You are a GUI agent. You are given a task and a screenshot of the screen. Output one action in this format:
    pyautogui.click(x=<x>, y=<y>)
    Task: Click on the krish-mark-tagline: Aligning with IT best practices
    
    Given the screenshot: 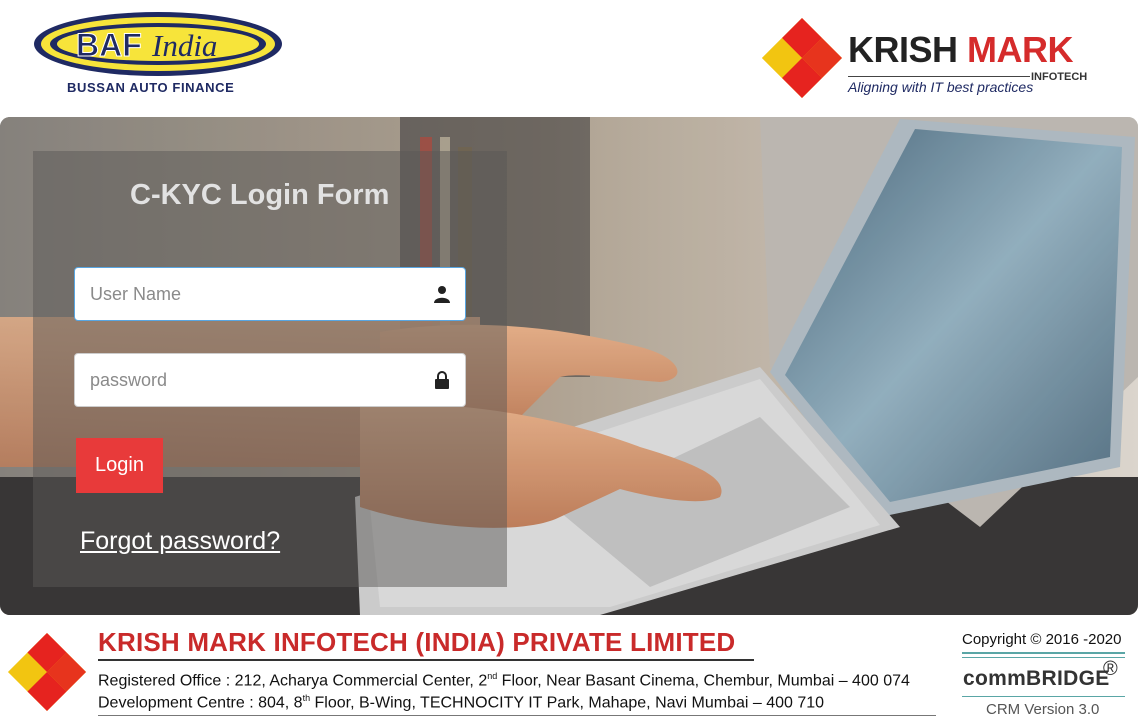 What is the action you would take?
    pyautogui.click(x=941, y=87)
    